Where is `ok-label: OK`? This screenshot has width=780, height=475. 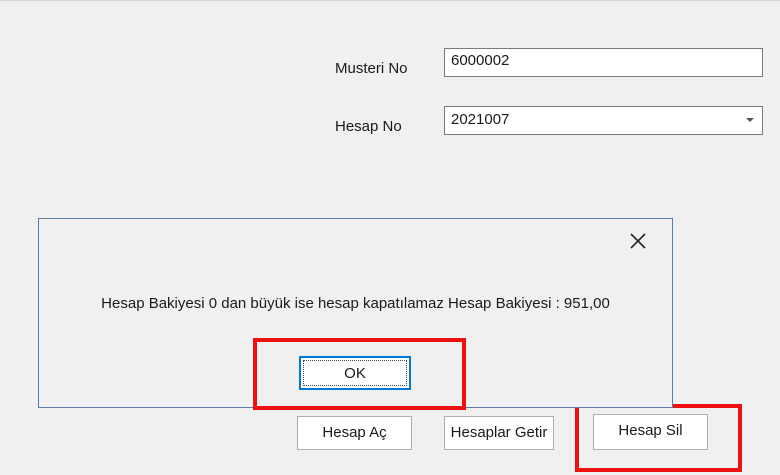
ok-label: OK is located at coordinates (355, 373).